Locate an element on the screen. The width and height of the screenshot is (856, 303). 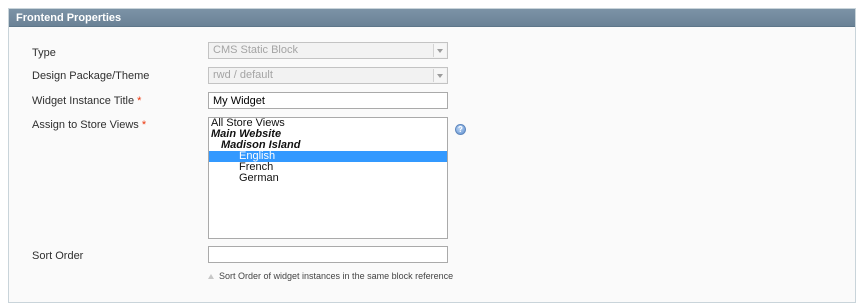
design-theme-label: Design Package/Theme is located at coordinates (91, 76).